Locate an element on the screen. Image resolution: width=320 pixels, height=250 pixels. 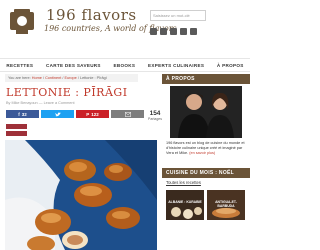
breadcrumb-home: Home is located at coordinates (37, 78).